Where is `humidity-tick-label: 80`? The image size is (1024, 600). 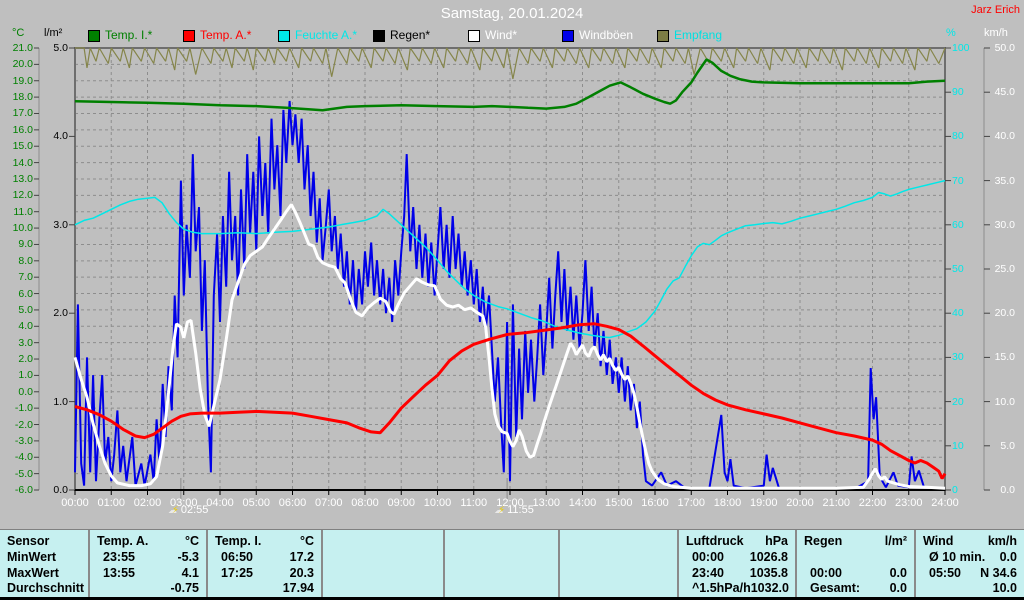
humidity-tick-label: 80 is located at coordinates (958, 136).